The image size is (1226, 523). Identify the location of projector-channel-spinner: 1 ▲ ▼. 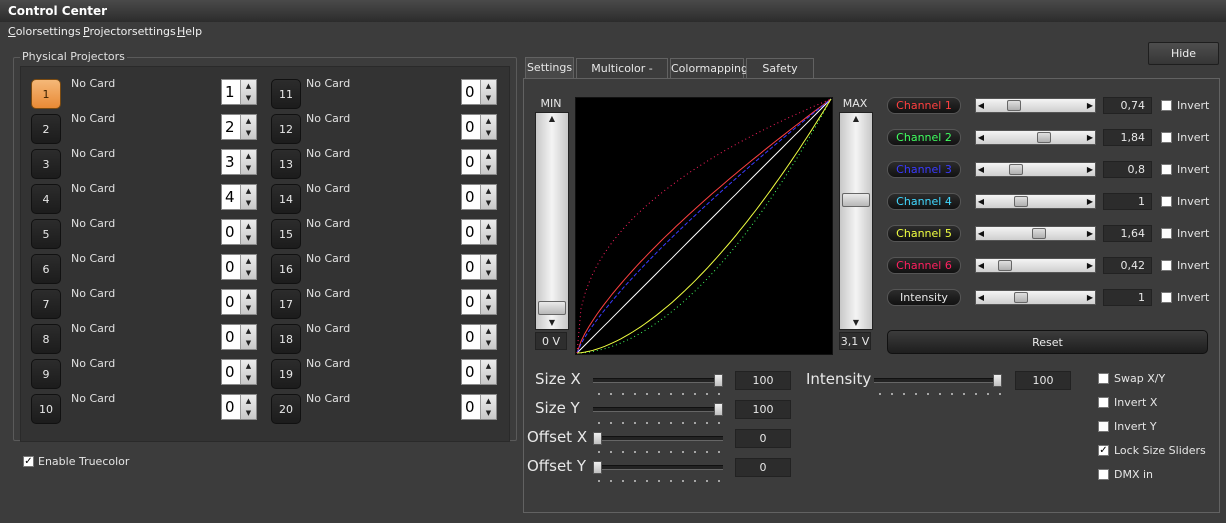
(239, 92).